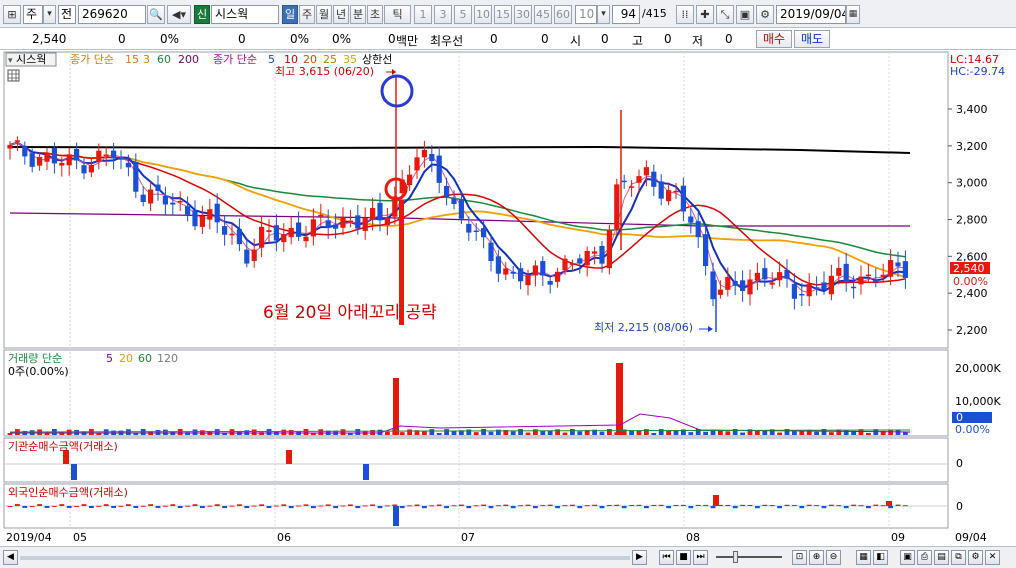  I want to click on first-page-button: ⏮, so click(666, 557).